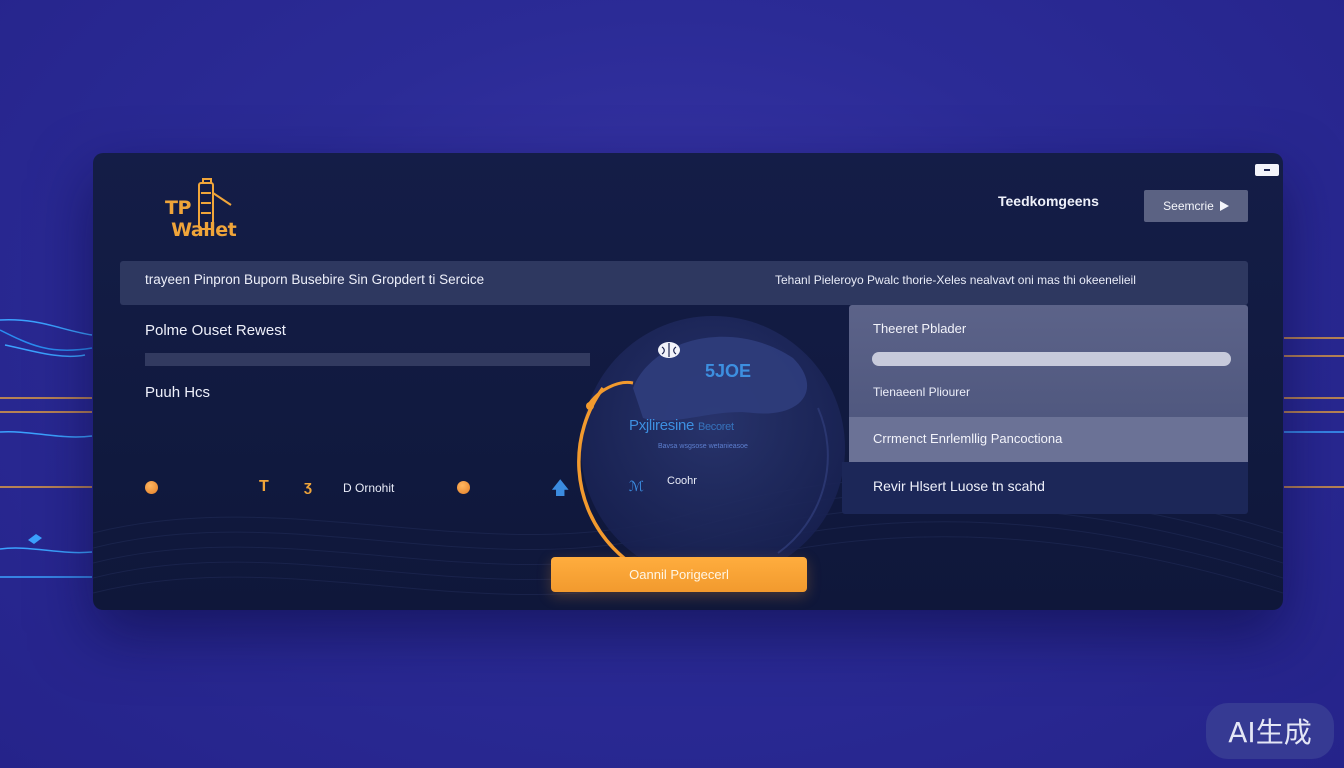 The image size is (1344, 768). I want to click on token-t-icon: T, so click(264, 487).